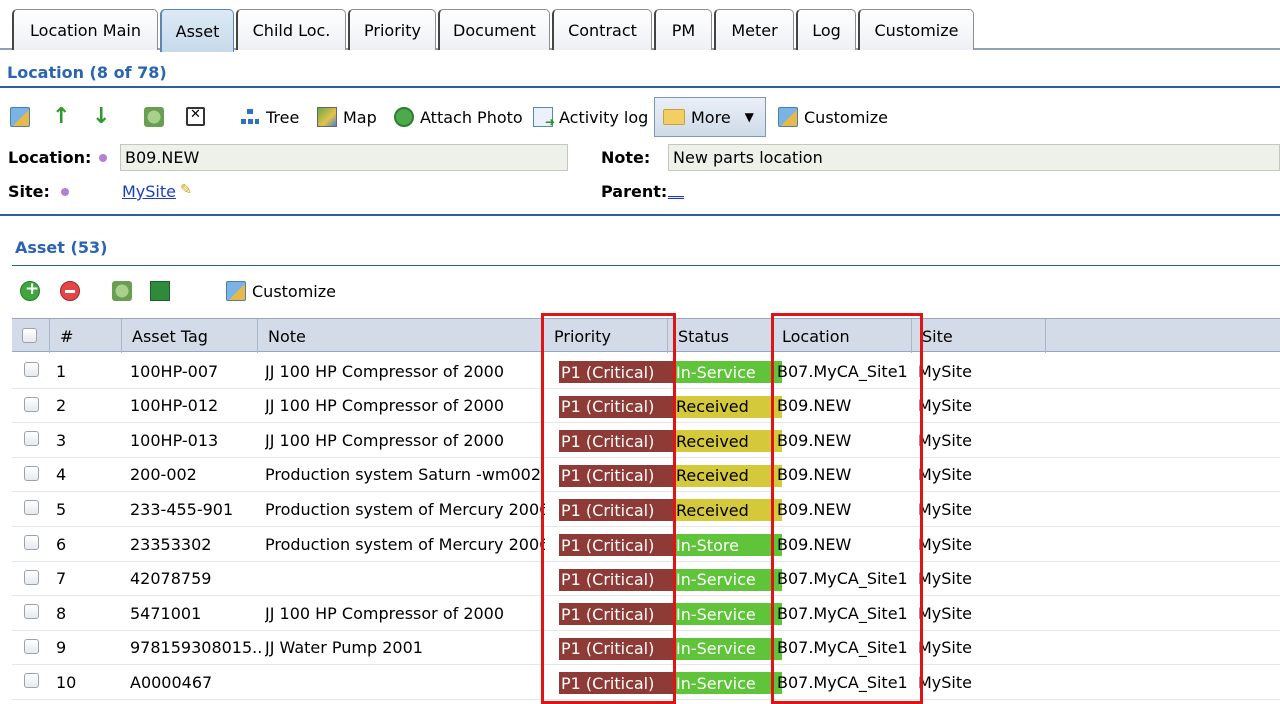  What do you see at coordinates (405, 682) in the screenshot?
I see `note-cell` at bounding box center [405, 682].